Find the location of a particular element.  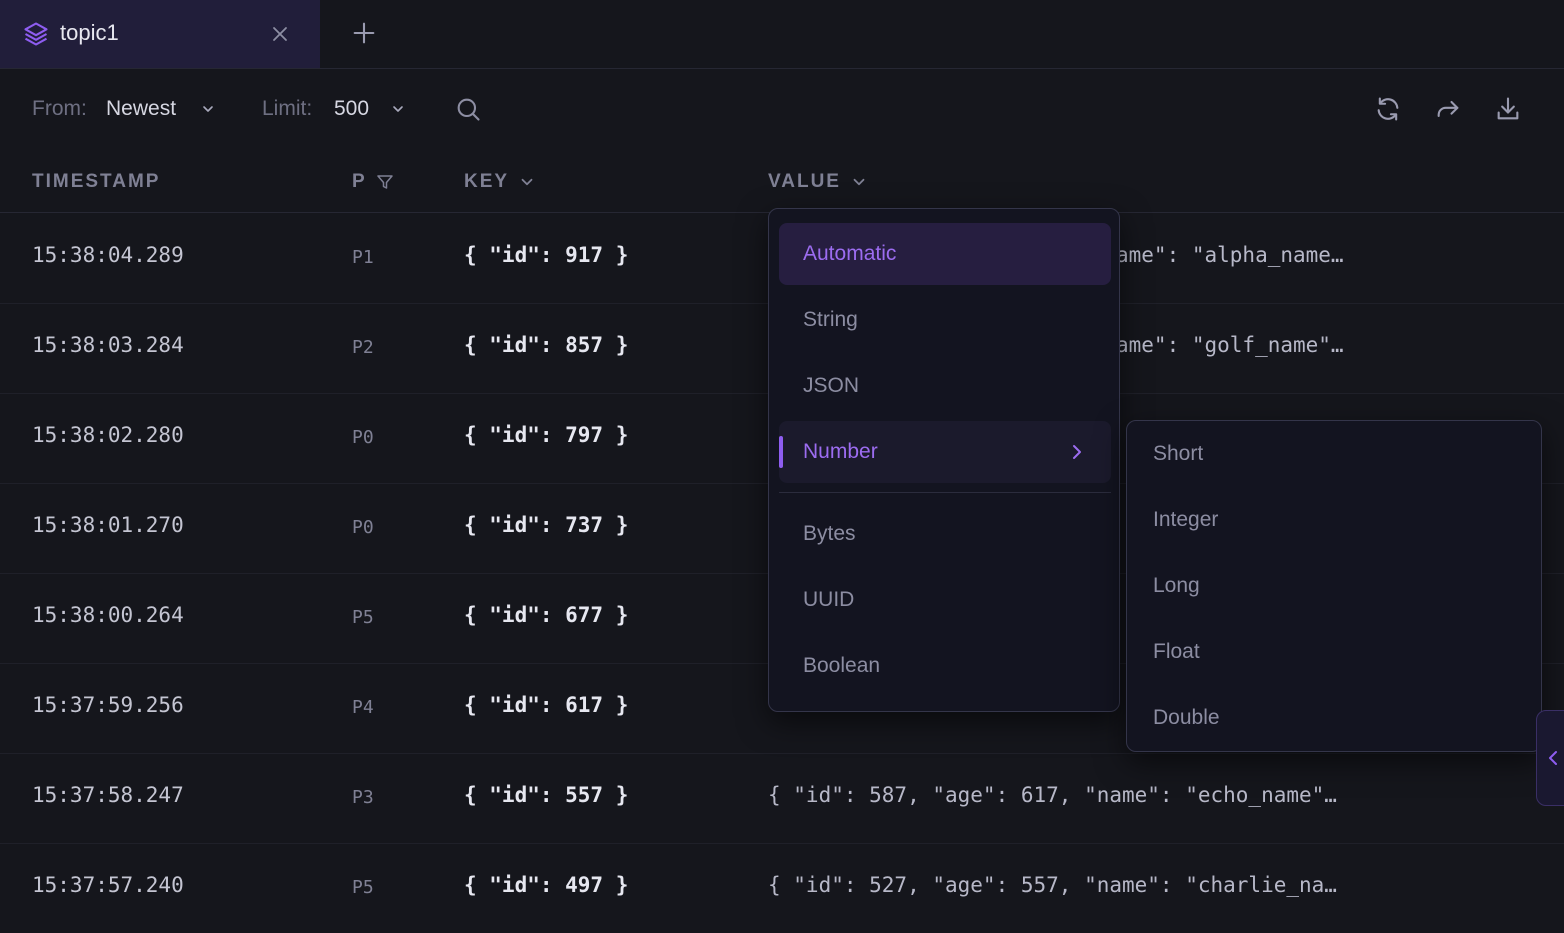

row-timestamp: 15:38:03.284 is located at coordinates (108, 345).